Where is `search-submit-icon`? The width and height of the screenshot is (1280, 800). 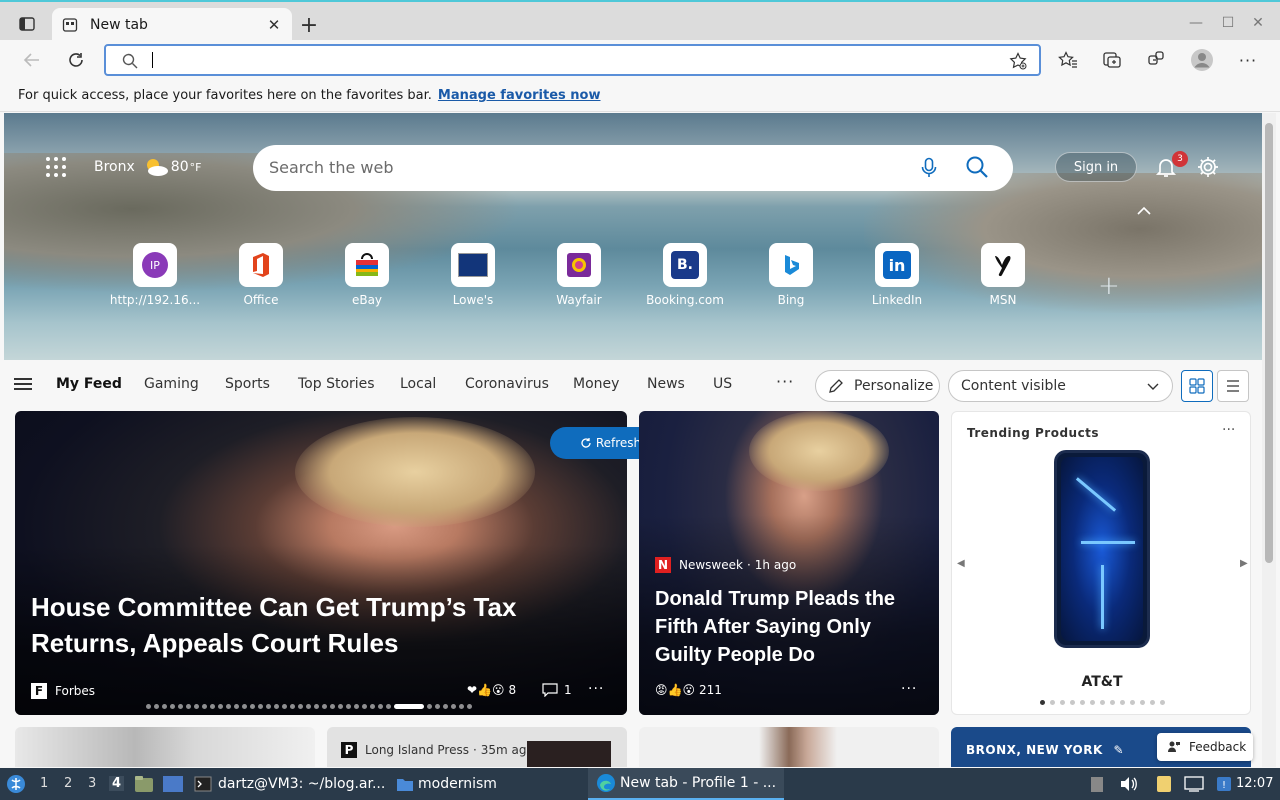 search-submit-icon is located at coordinates (977, 167).